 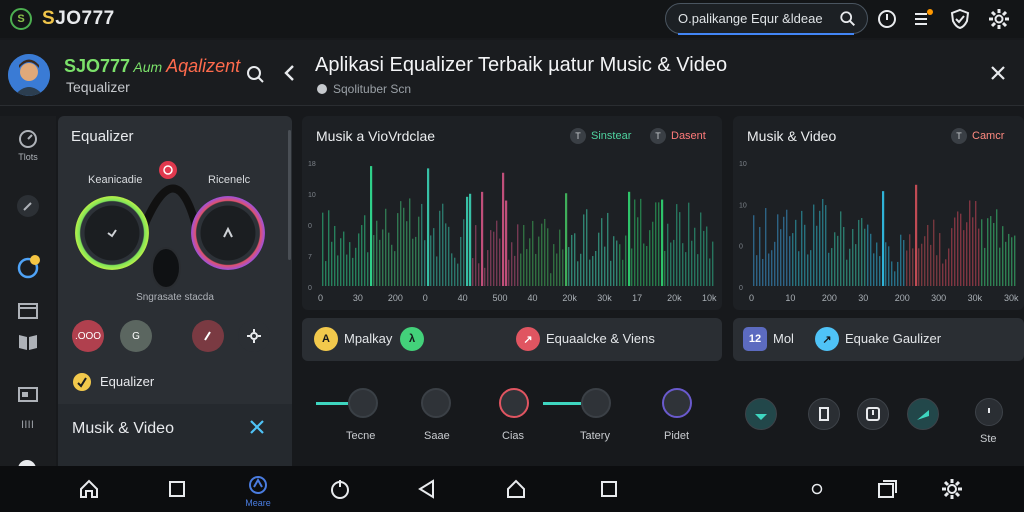 I want to click on x-tick-label: 17, so click(x=637, y=298).